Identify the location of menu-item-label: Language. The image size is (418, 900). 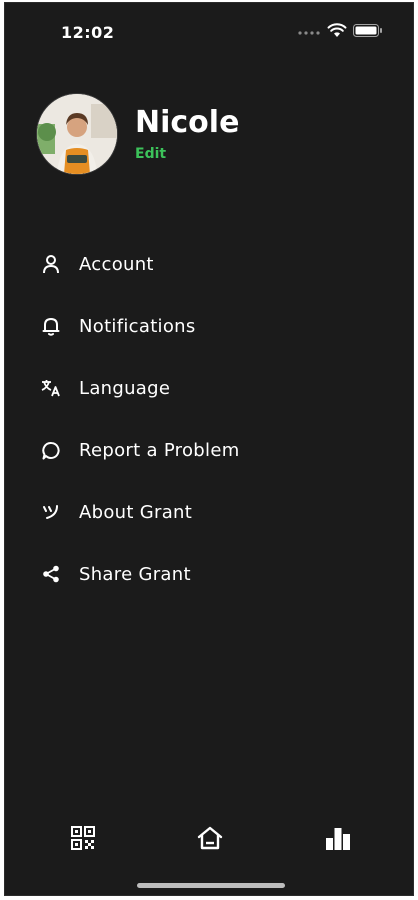
(125, 388).